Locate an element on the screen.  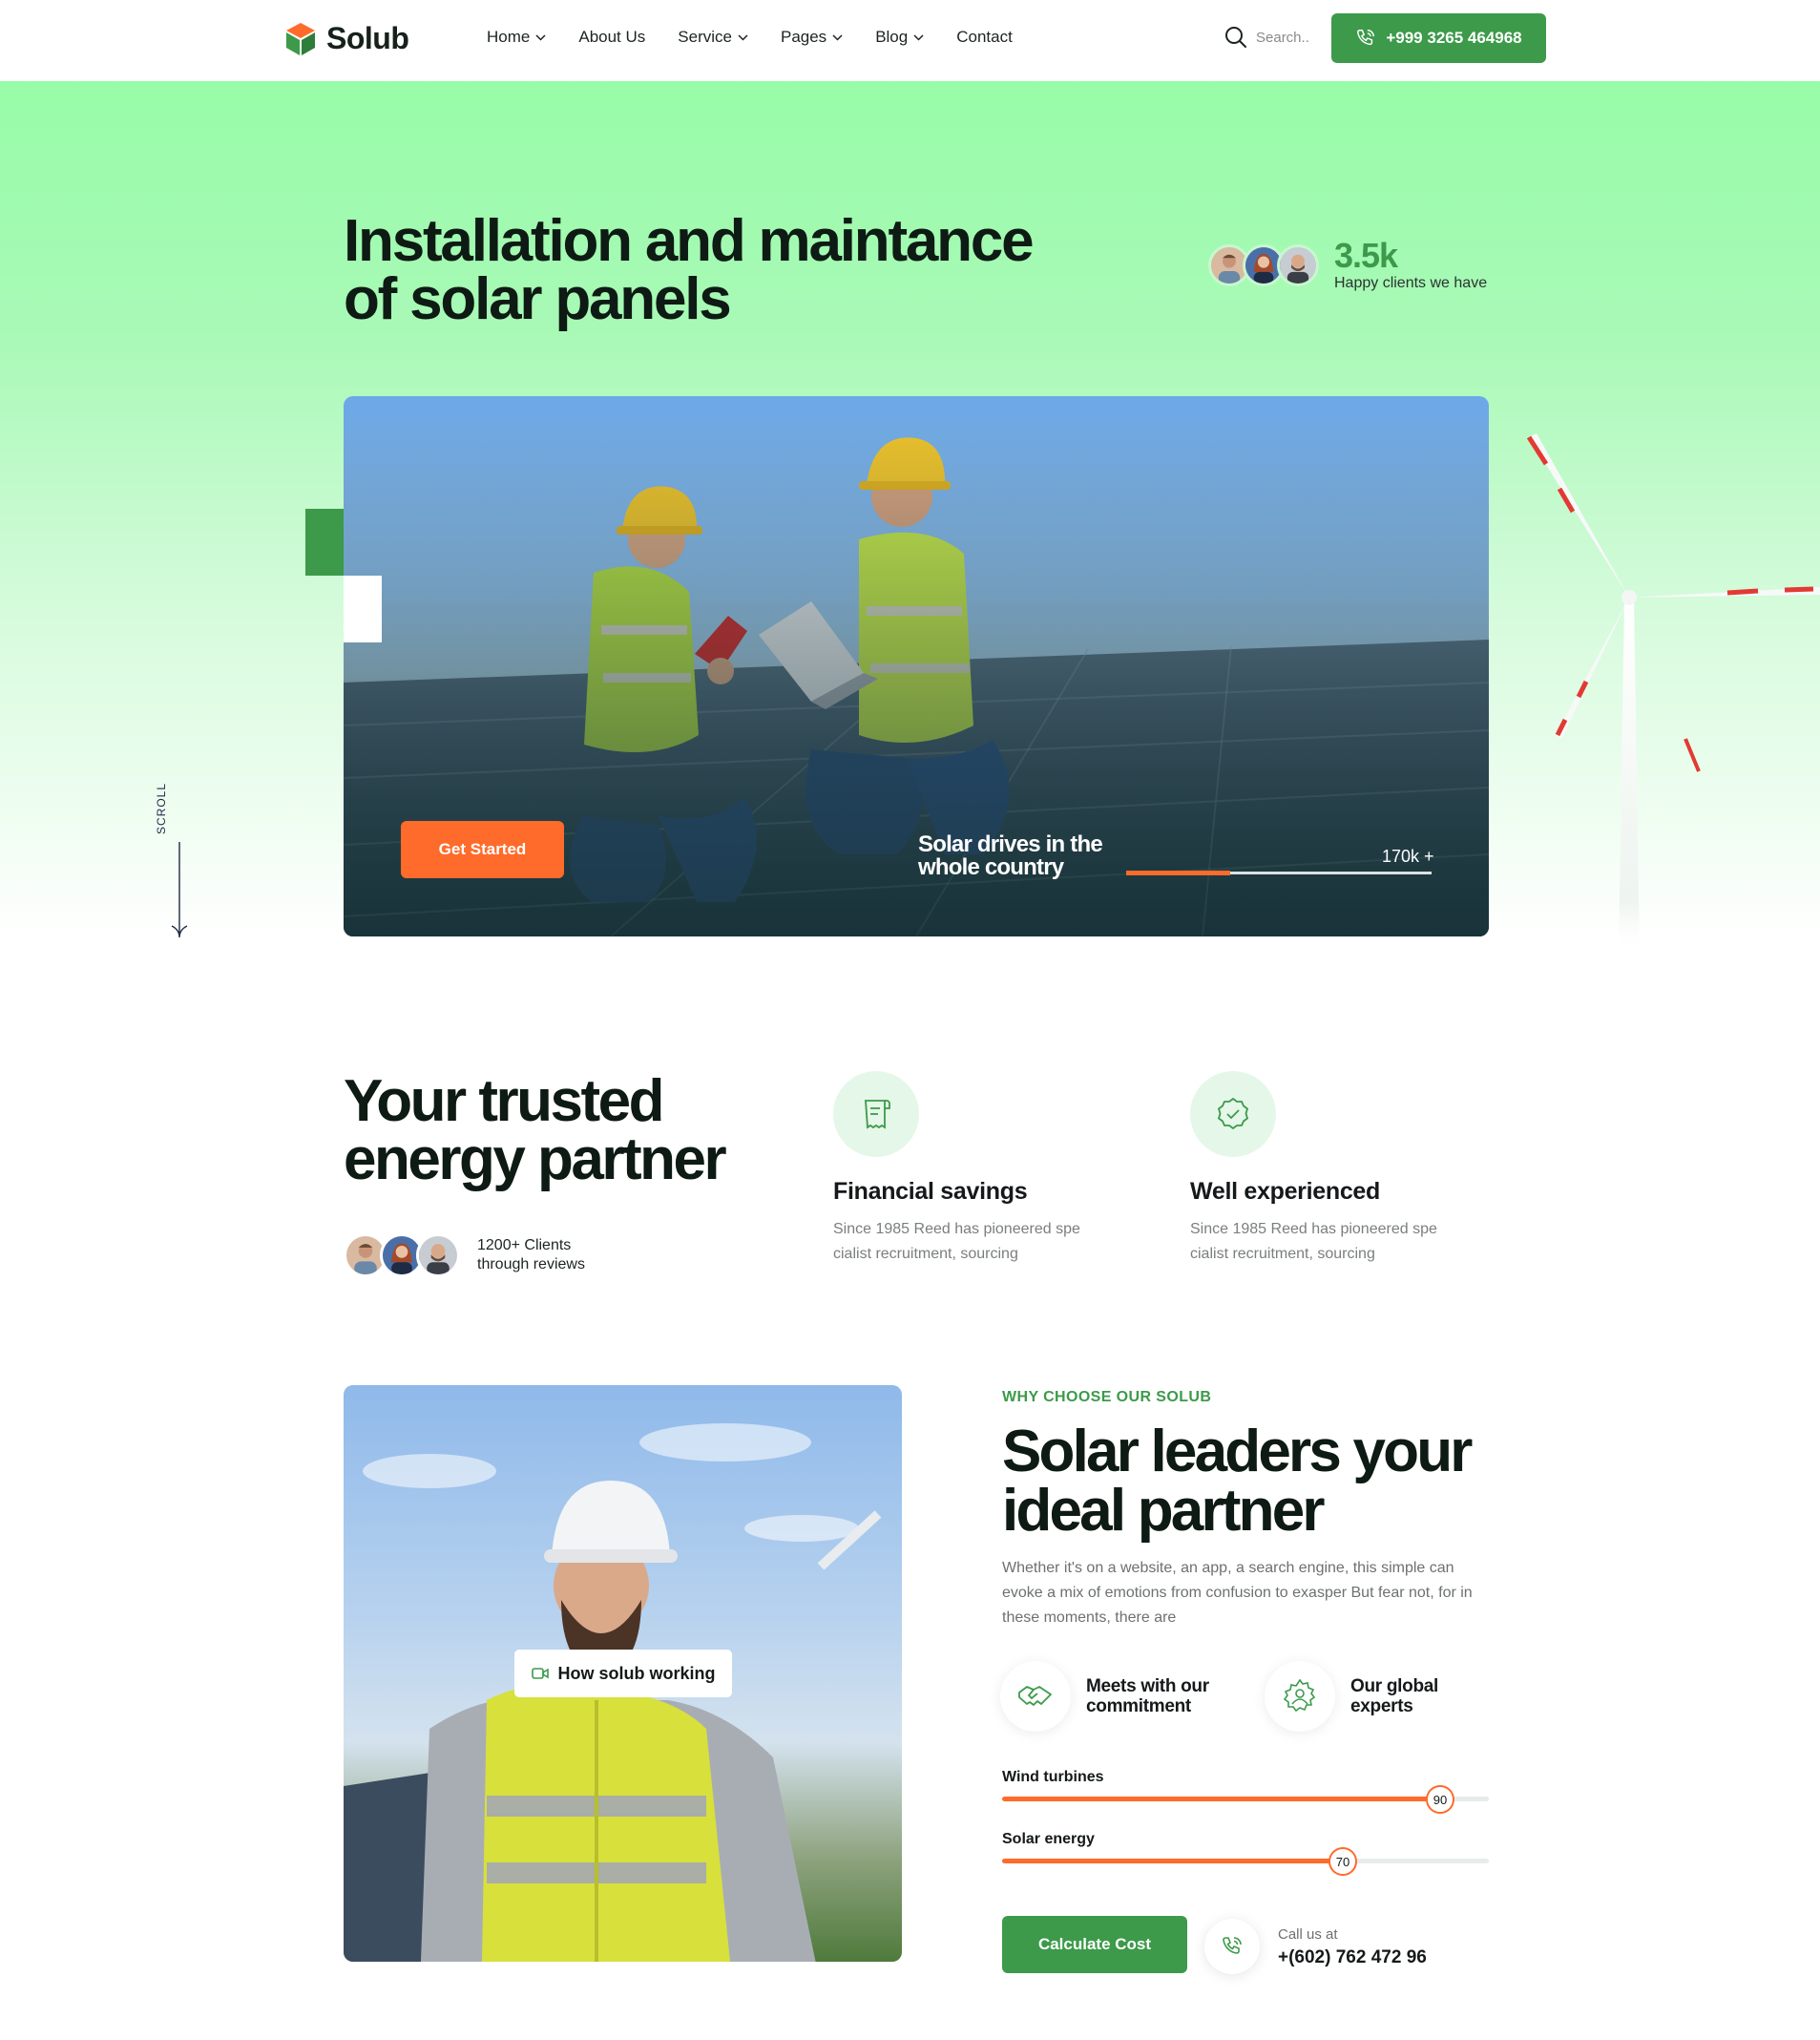
feature-title: Financial savings is located at coordinates (930, 1192).